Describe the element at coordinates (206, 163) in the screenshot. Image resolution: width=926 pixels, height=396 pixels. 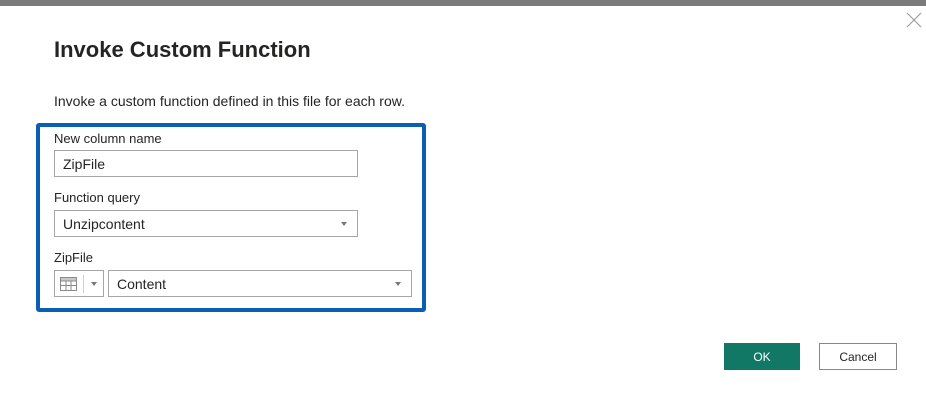
I see `new-column-name-input` at that location.